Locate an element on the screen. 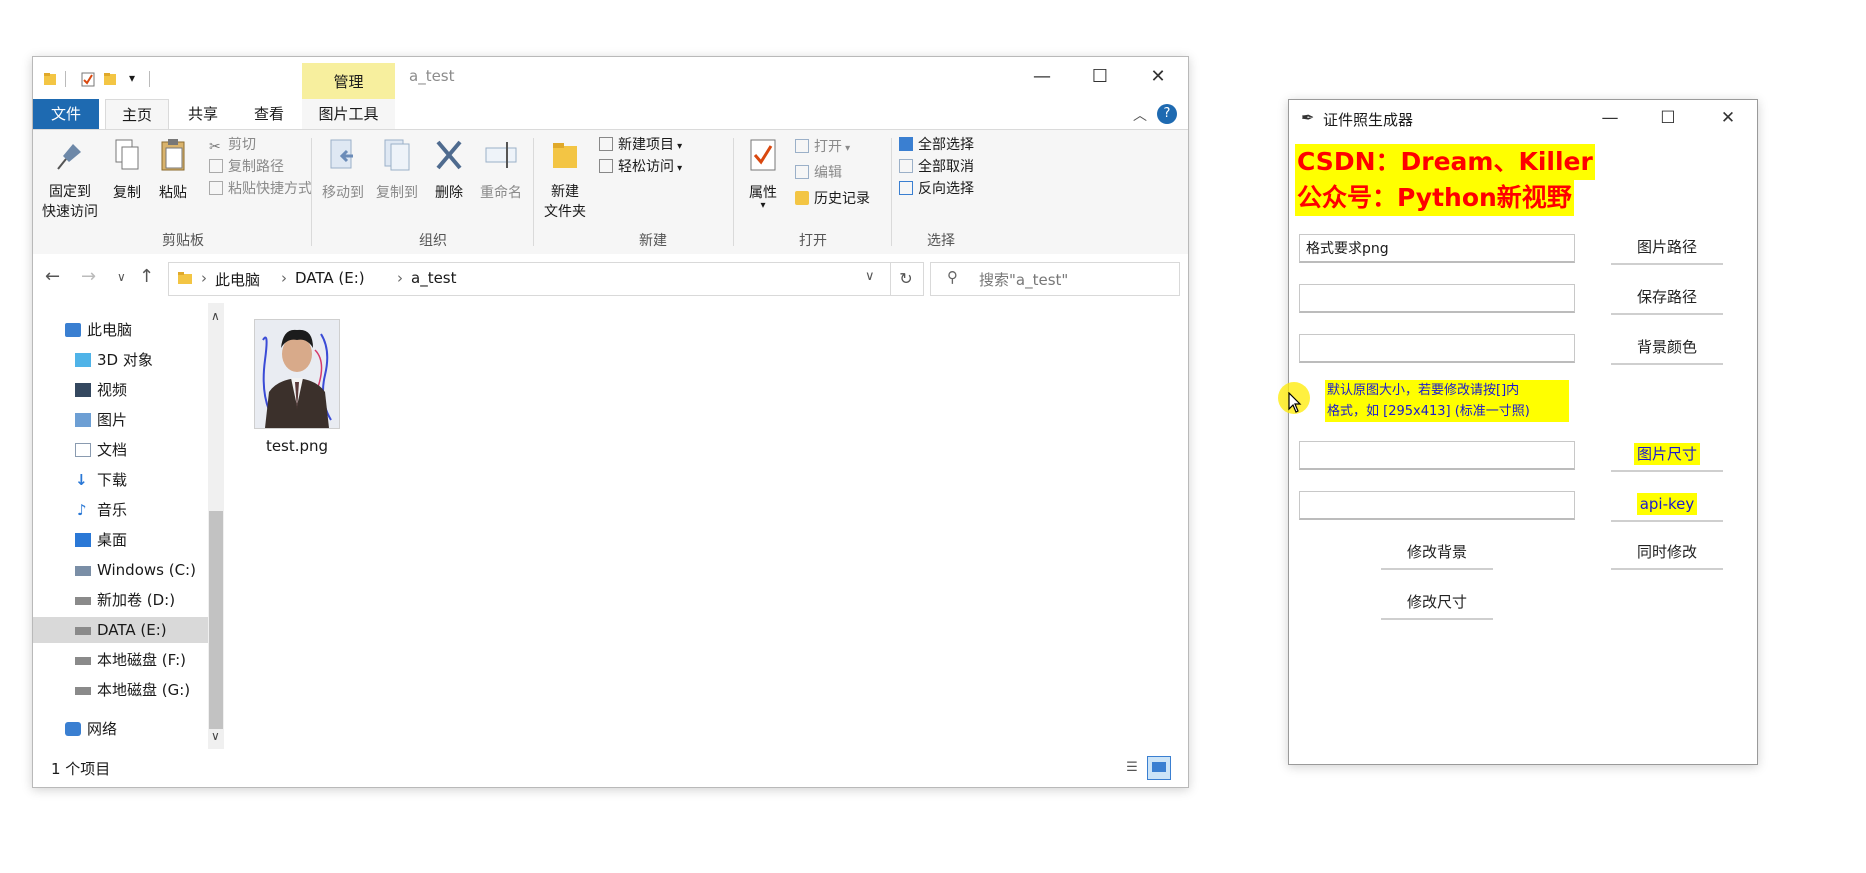 The image size is (1866, 873). properties-button: 属性 ▾ is located at coordinates (763, 174).